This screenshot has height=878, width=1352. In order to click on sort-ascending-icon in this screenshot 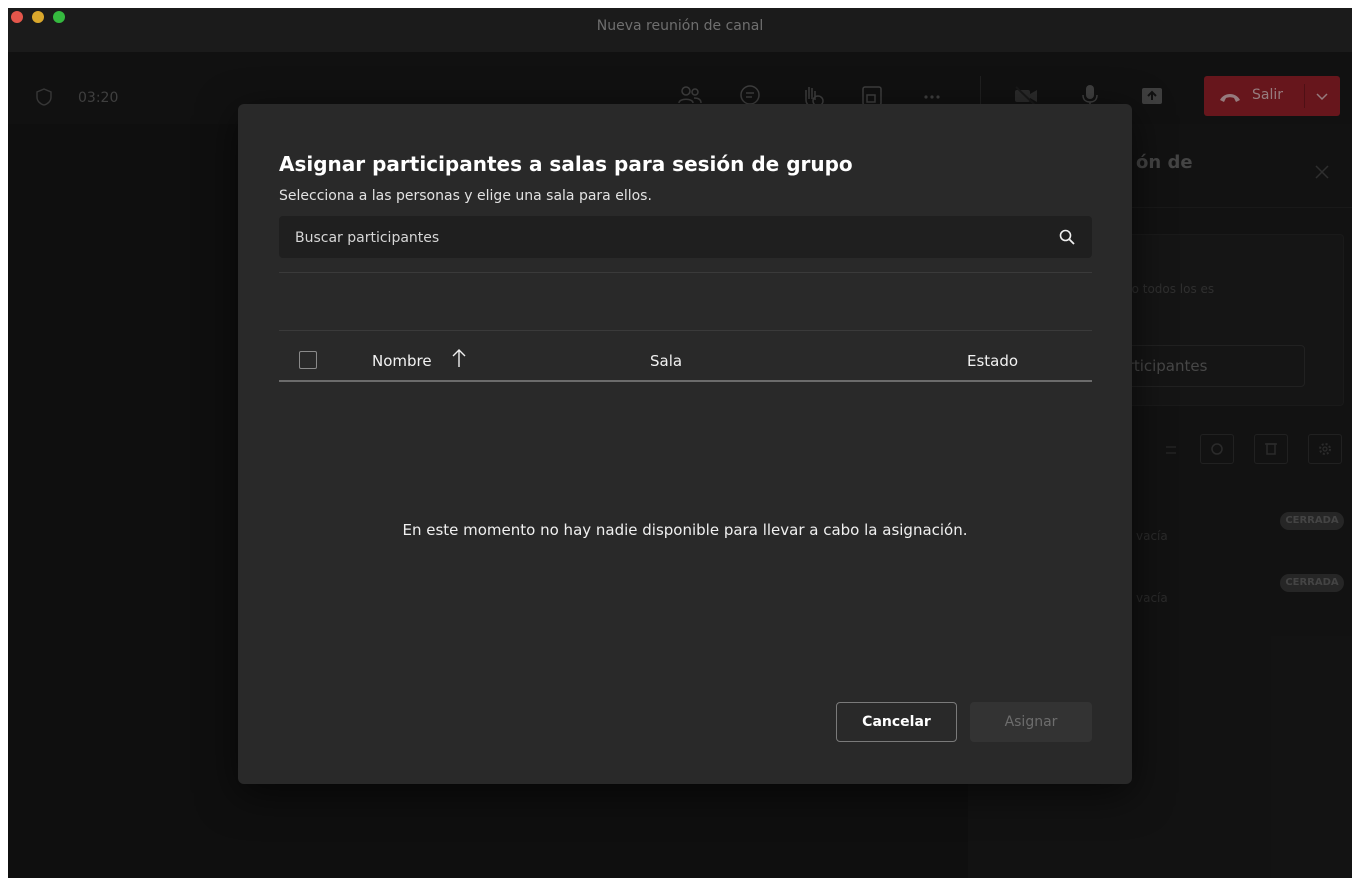, I will do `click(459, 360)`.